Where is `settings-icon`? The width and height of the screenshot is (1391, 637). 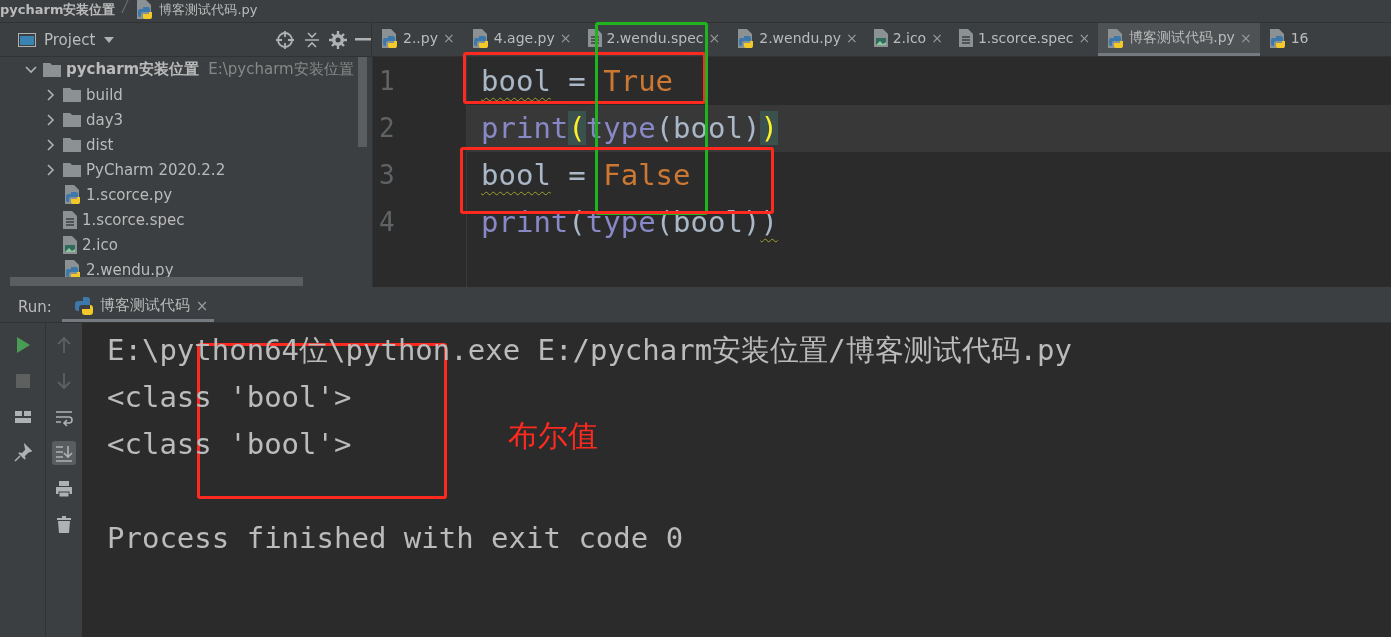
settings-icon is located at coordinates (338, 39).